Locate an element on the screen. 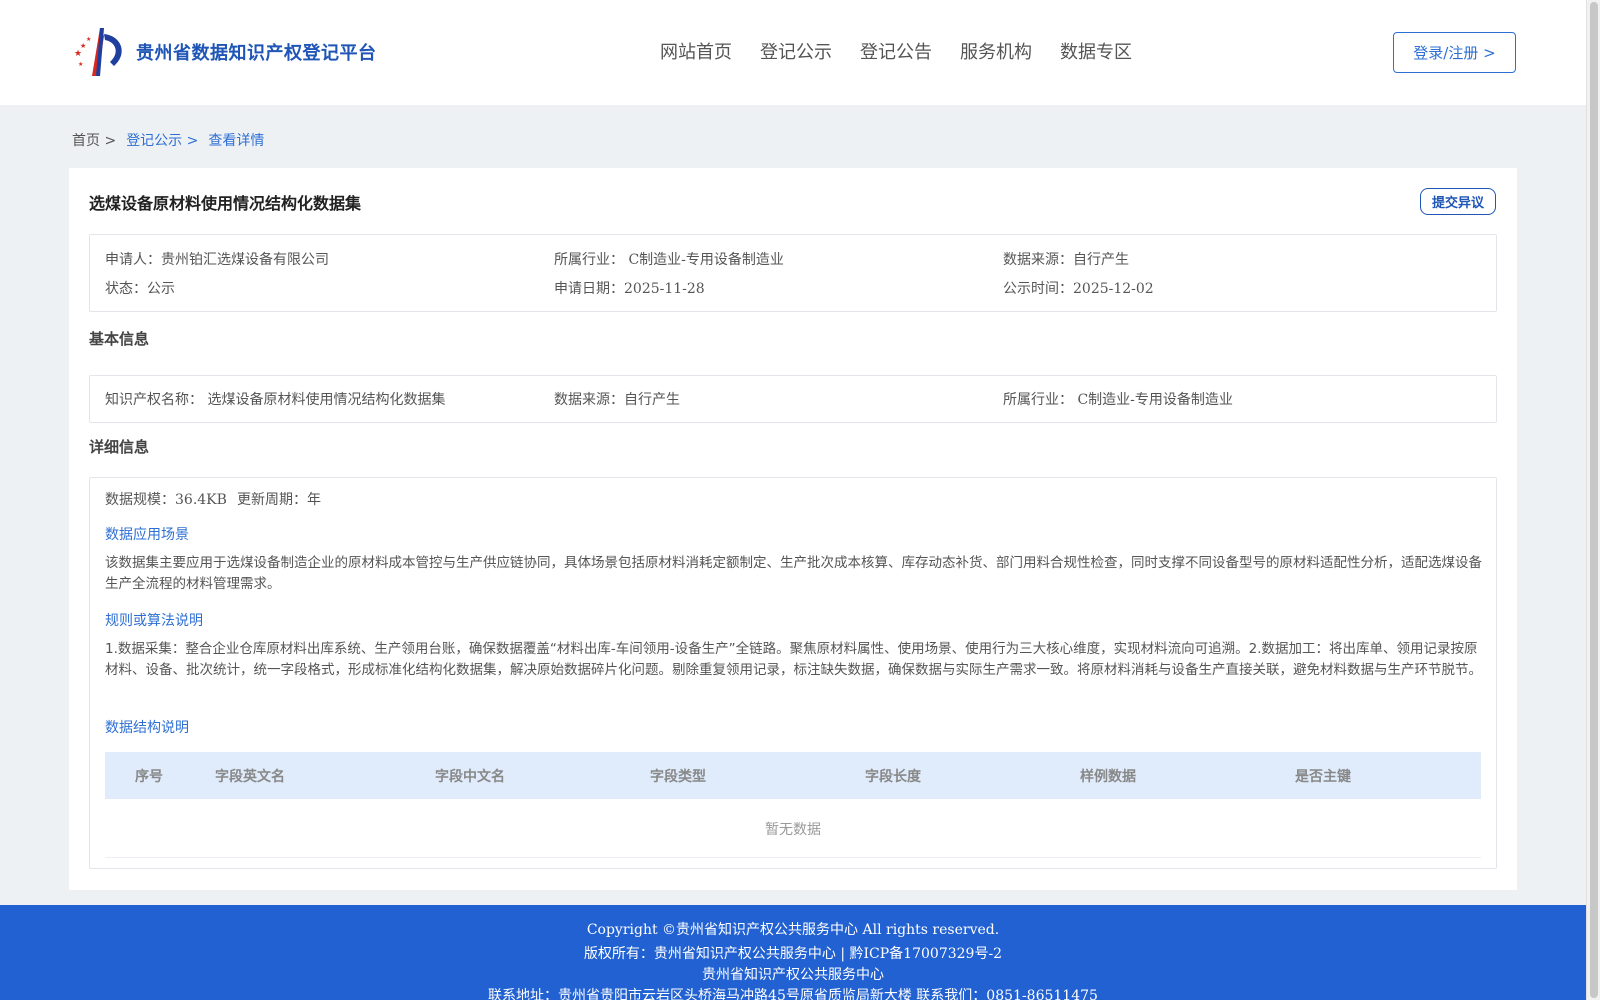 This screenshot has height=1000, width=1600. nav-registration-publicity: 登记公示 is located at coordinates (796, 51).